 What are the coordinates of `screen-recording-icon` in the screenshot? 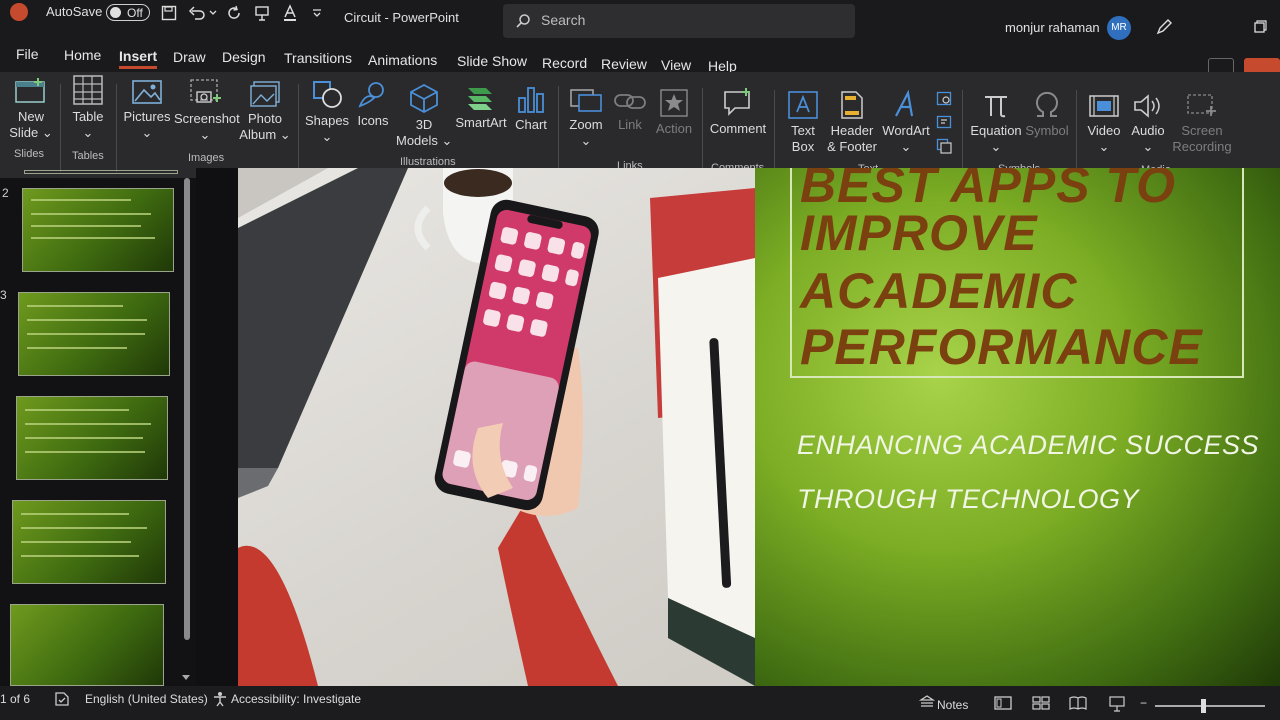 It's located at (1201, 105).